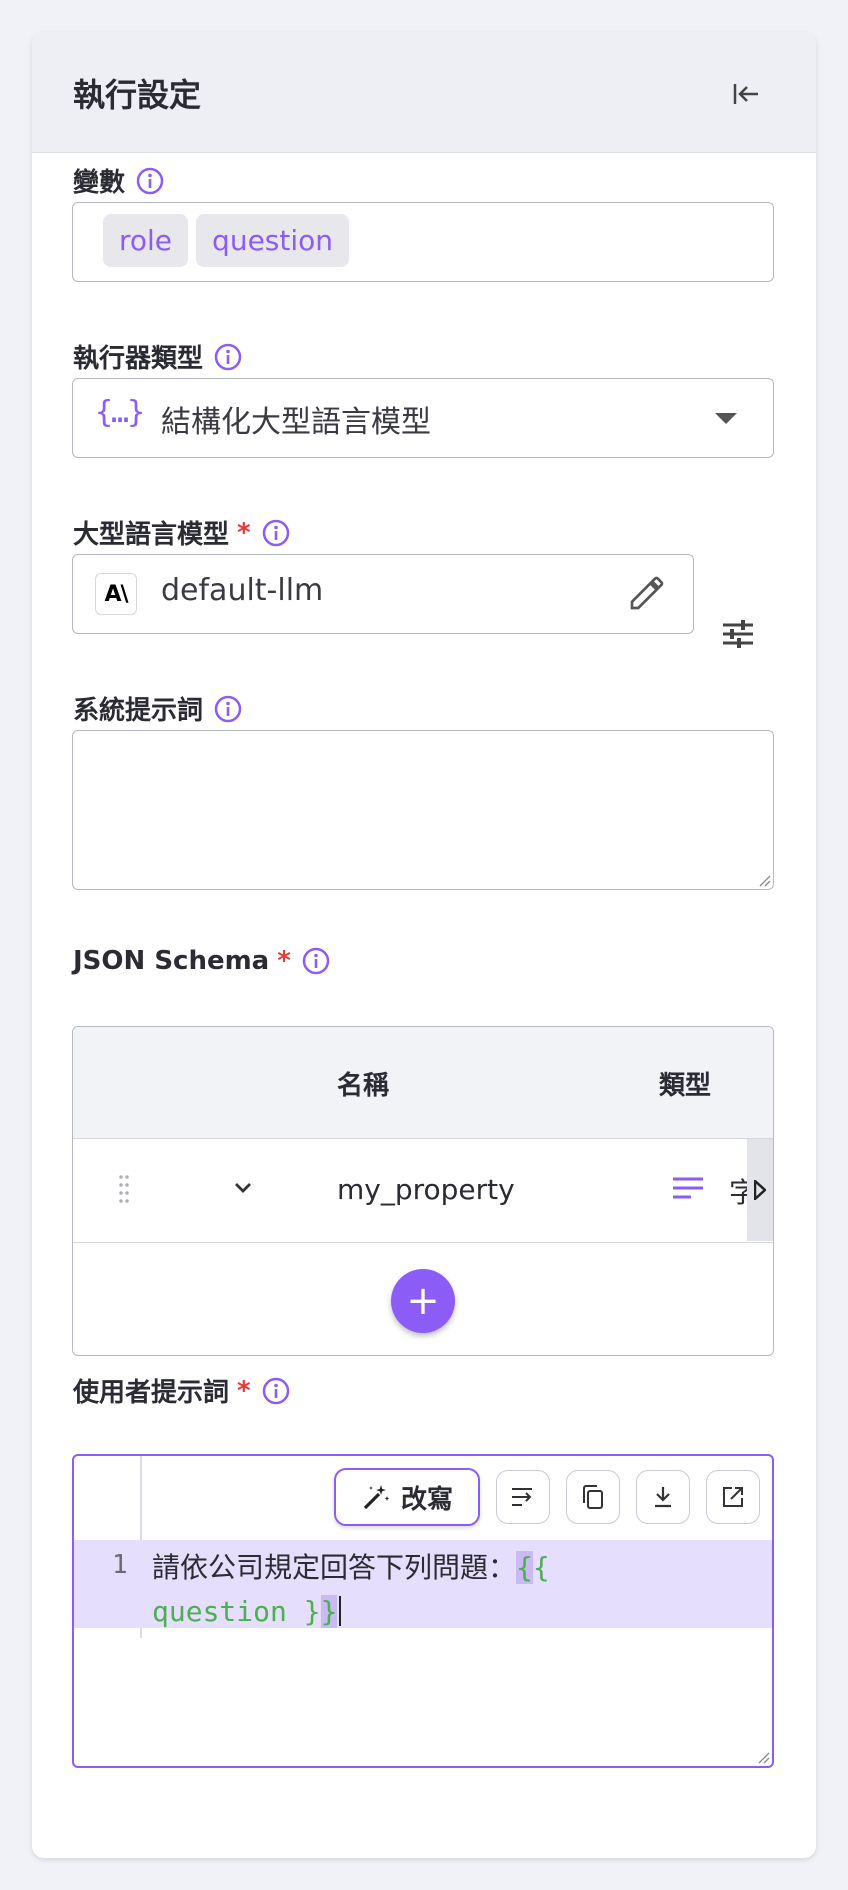 The width and height of the screenshot is (848, 1890). I want to click on collapse-panel-button, so click(746, 94).